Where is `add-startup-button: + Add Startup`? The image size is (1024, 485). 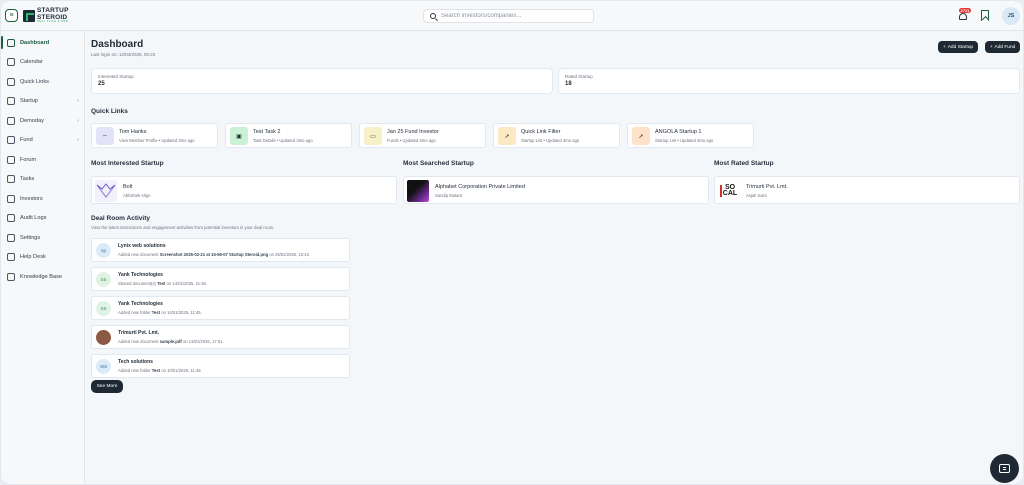
add-startup-button: + Add Startup is located at coordinates (958, 47).